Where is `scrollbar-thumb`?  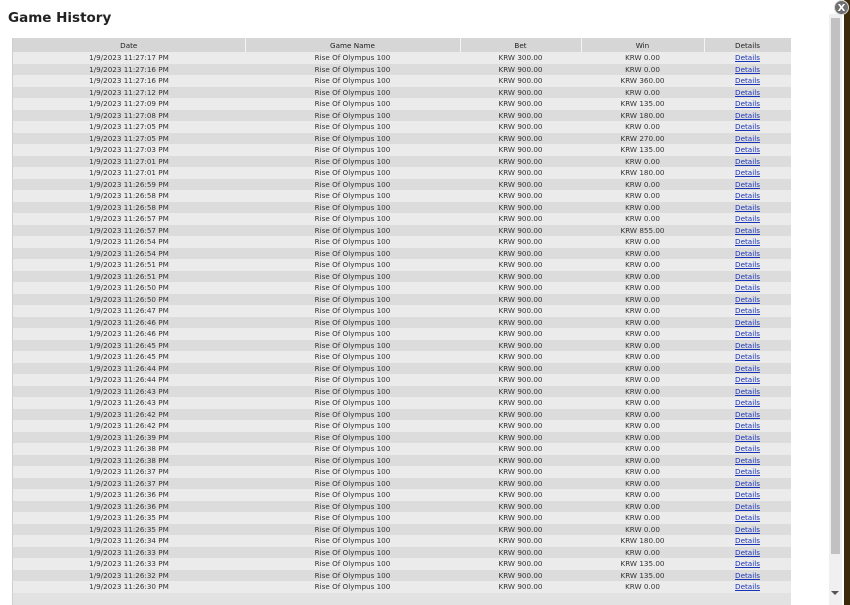 scrollbar-thumb is located at coordinates (835, 286).